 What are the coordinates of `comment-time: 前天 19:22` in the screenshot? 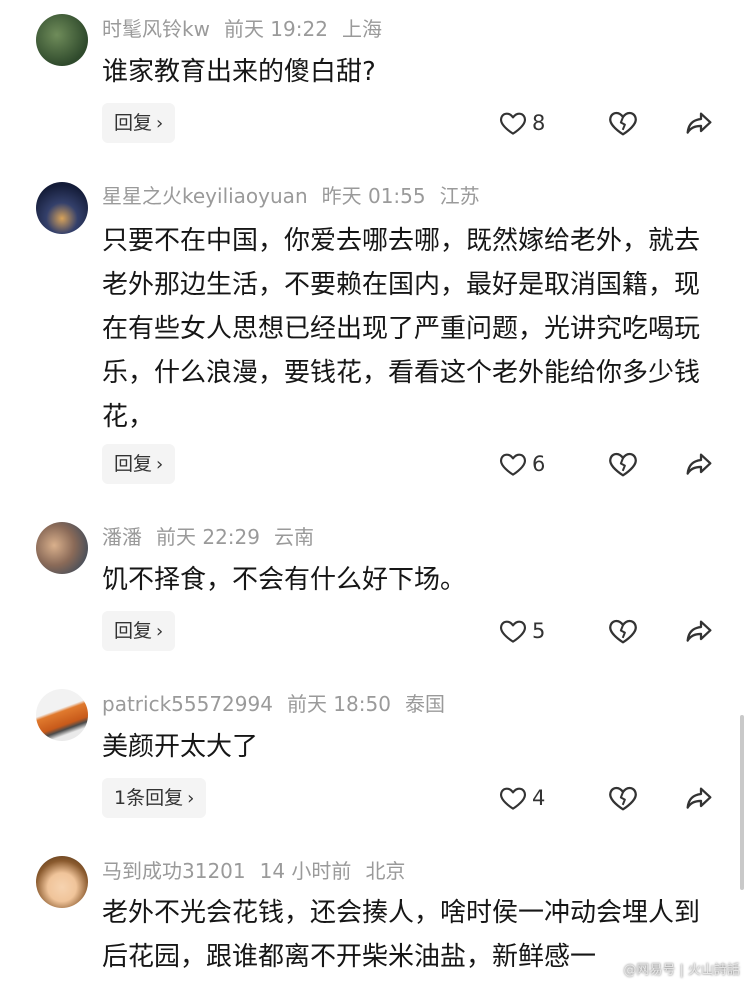 It's located at (275, 29).